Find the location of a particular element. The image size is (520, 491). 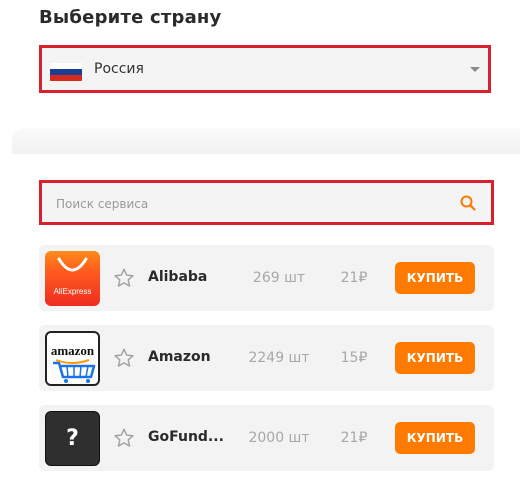

question-mark-logo: ? is located at coordinates (72, 438).